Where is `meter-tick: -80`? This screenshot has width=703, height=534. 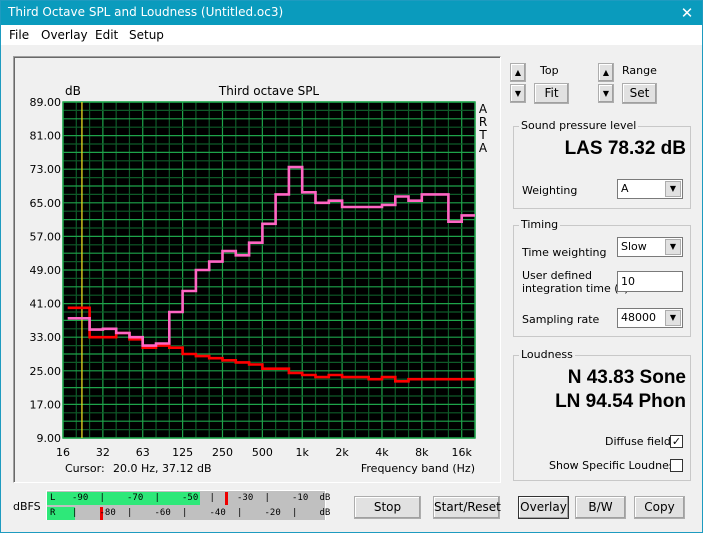 meter-tick: -80 is located at coordinates (107, 513).